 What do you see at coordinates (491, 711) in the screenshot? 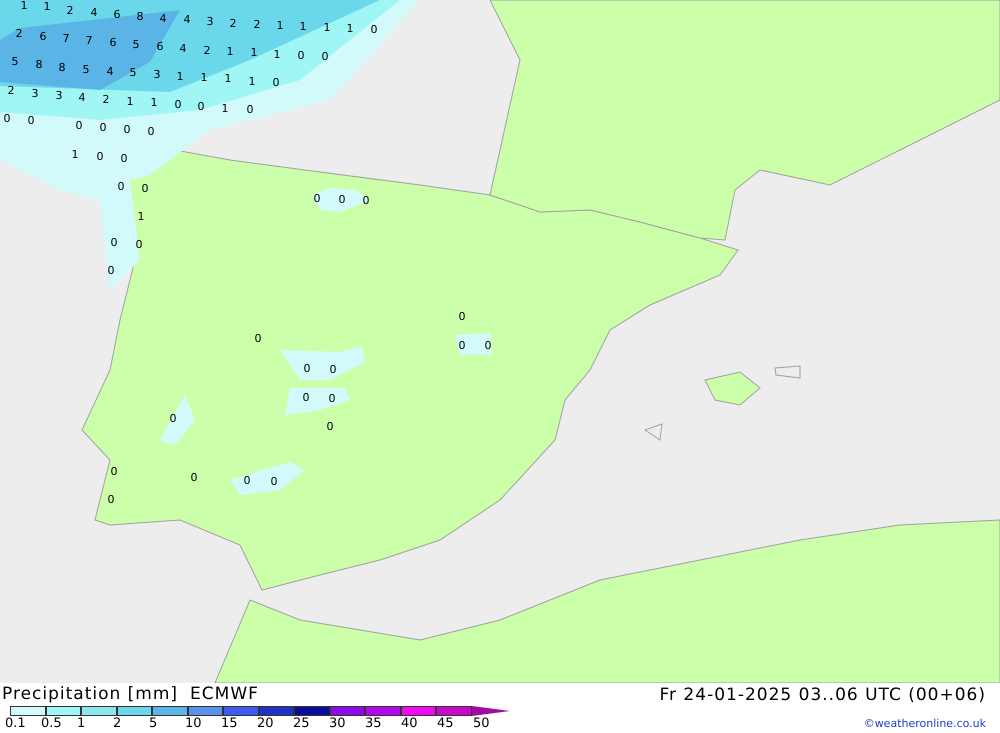
I see `legend-arrow-icon` at bounding box center [491, 711].